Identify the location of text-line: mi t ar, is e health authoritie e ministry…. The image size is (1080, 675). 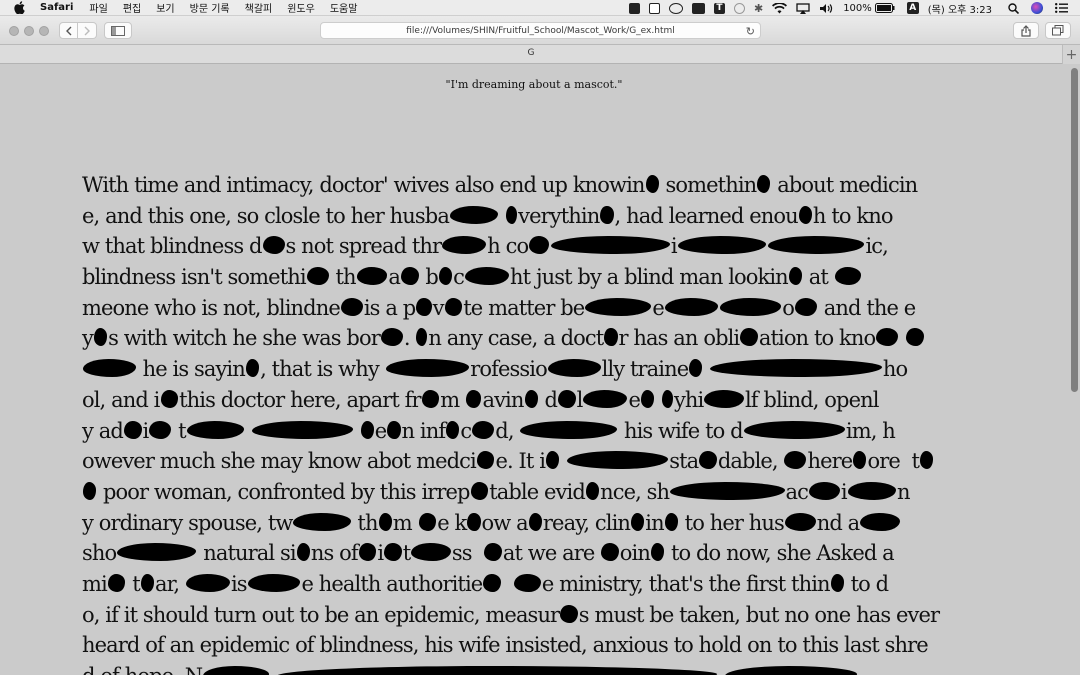
(485, 583).